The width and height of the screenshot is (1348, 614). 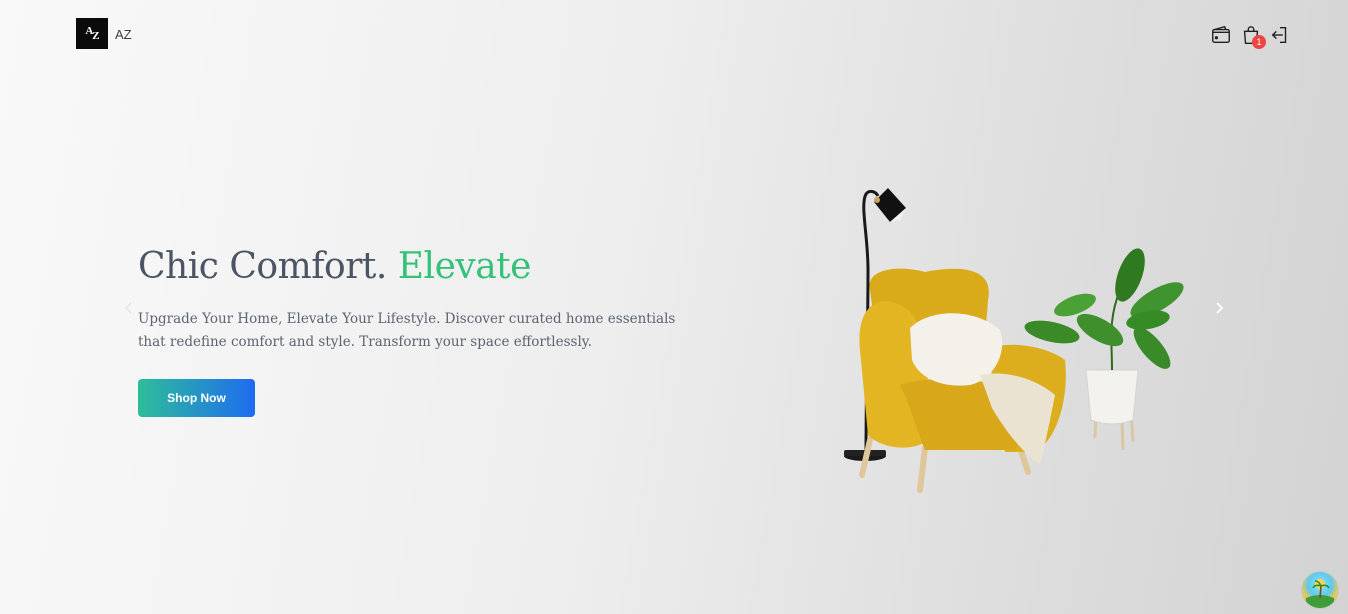 What do you see at coordinates (1259, 42) in the screenshot?
I see `cart-count-badge: 1` at bounding box center [1259, 42].